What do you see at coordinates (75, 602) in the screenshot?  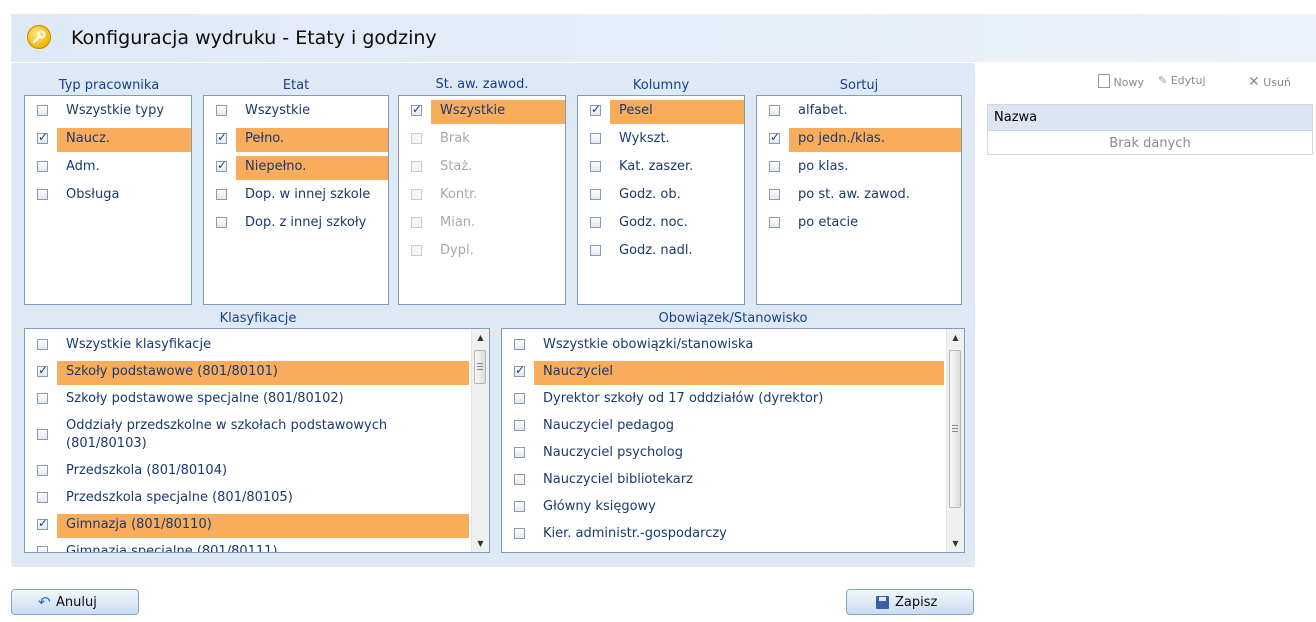 I see `cancel-button: ↶ Anuluj` at bounding box center [75, 602].